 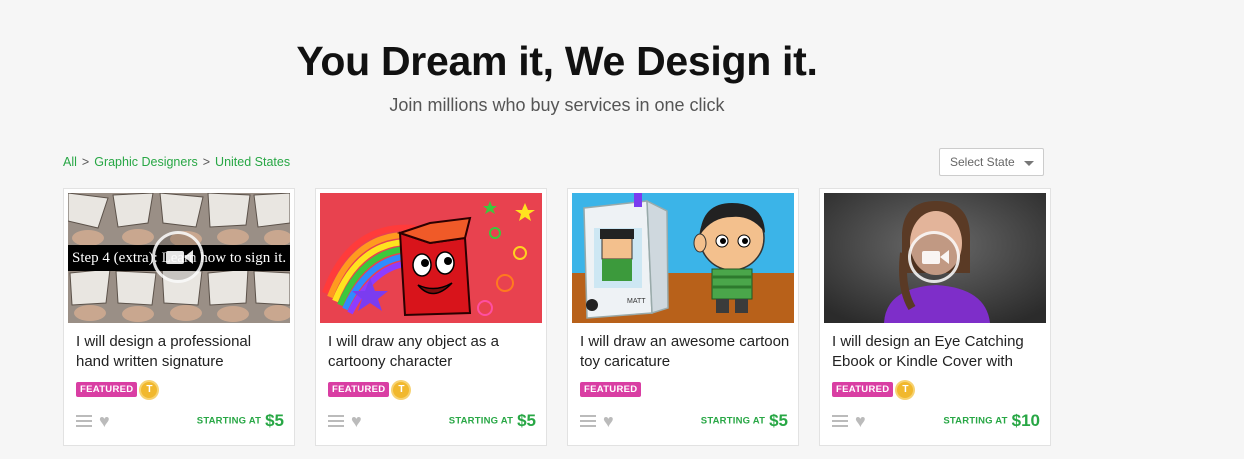 What do you see at coordinates (982, 162) in the screenshot?
I see `state-select-value: Select State` at bounding box center [982, 162].